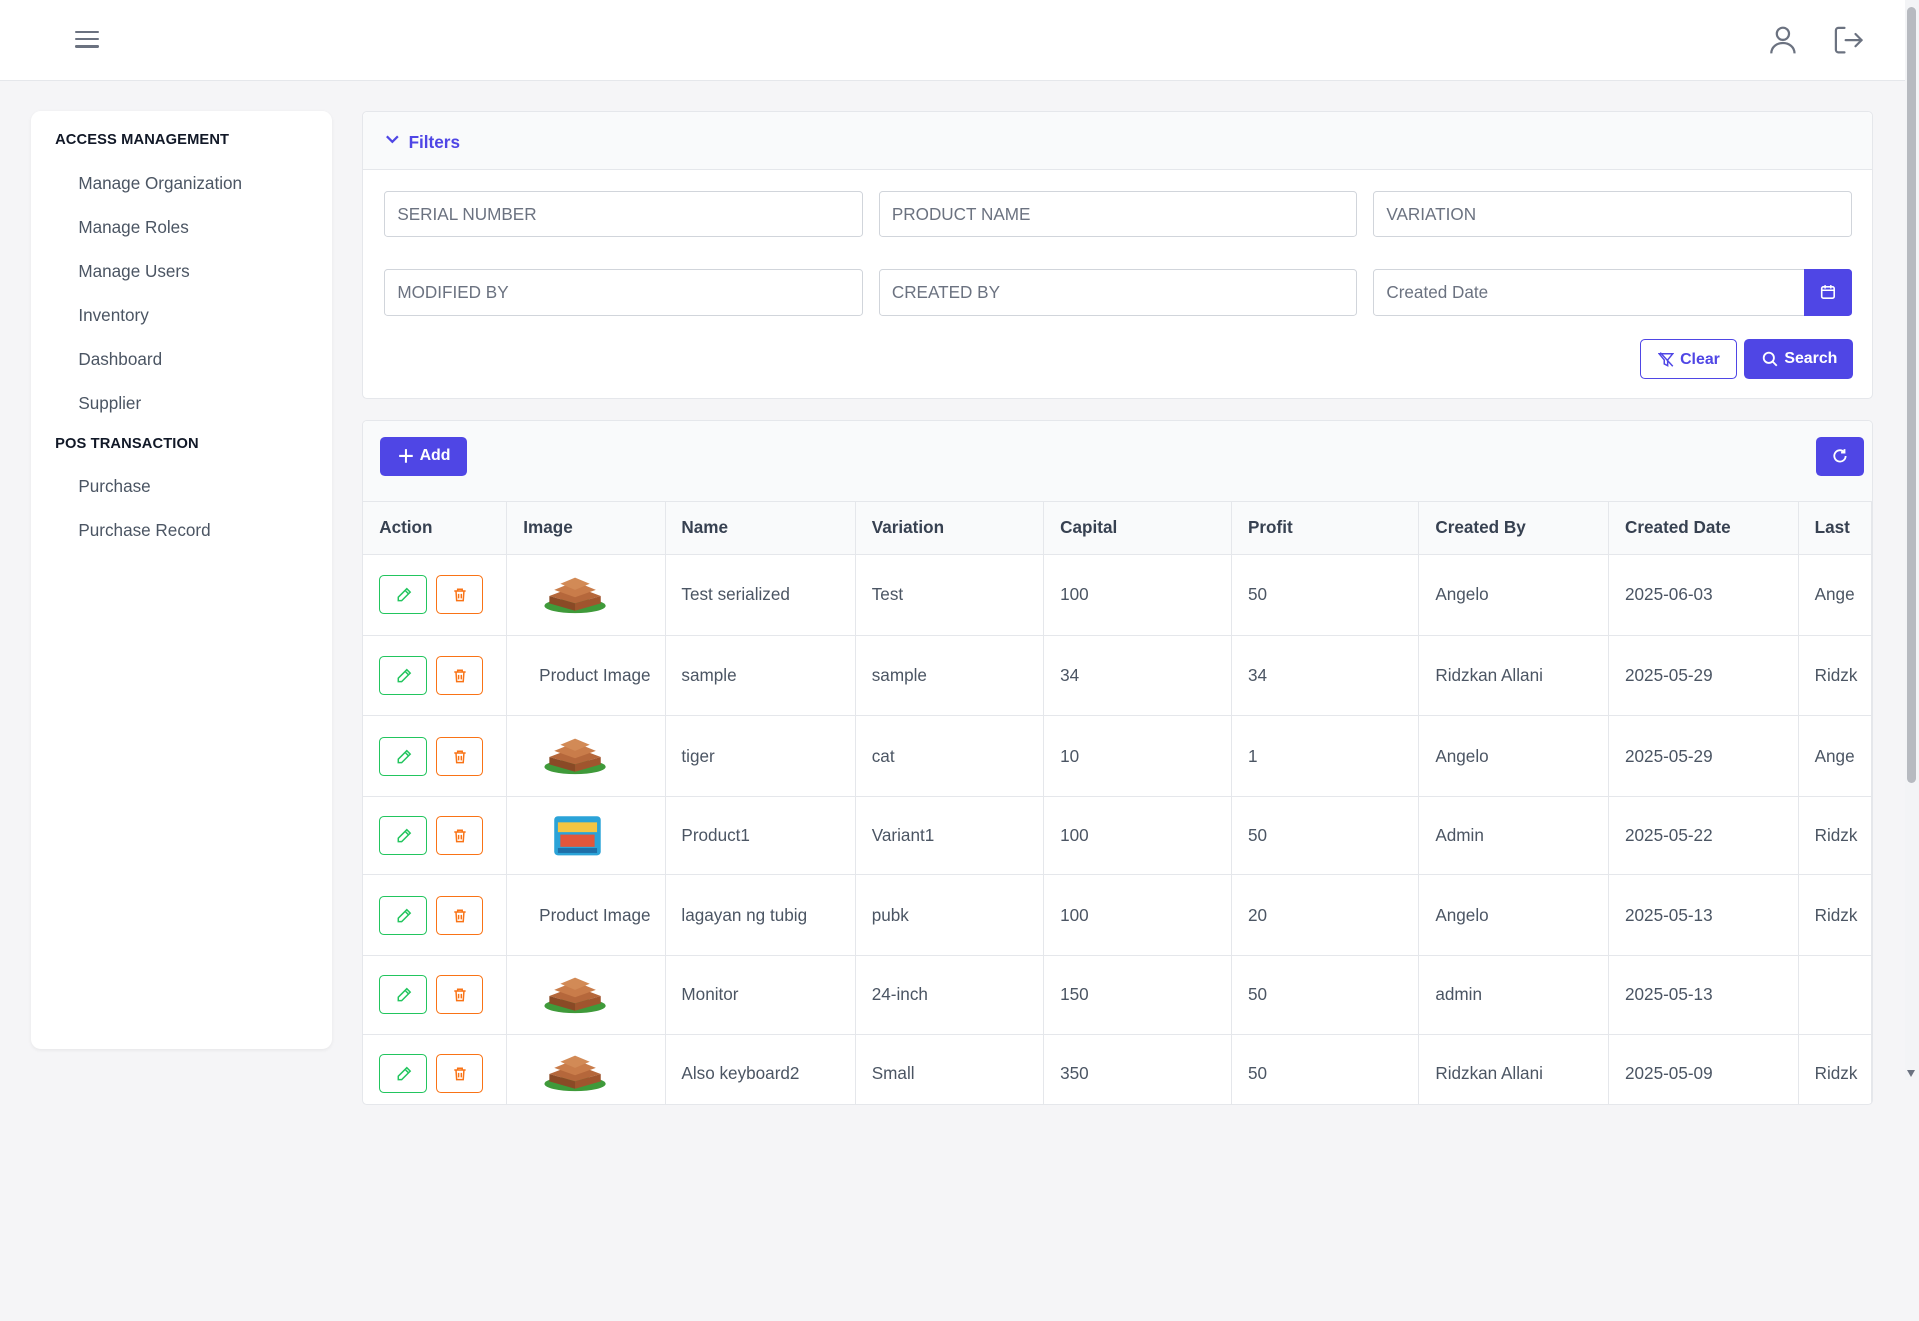 The height and width of the screenshot is (1321, 1919). I want to click on last-cell: Ange, so click(1835, 595).